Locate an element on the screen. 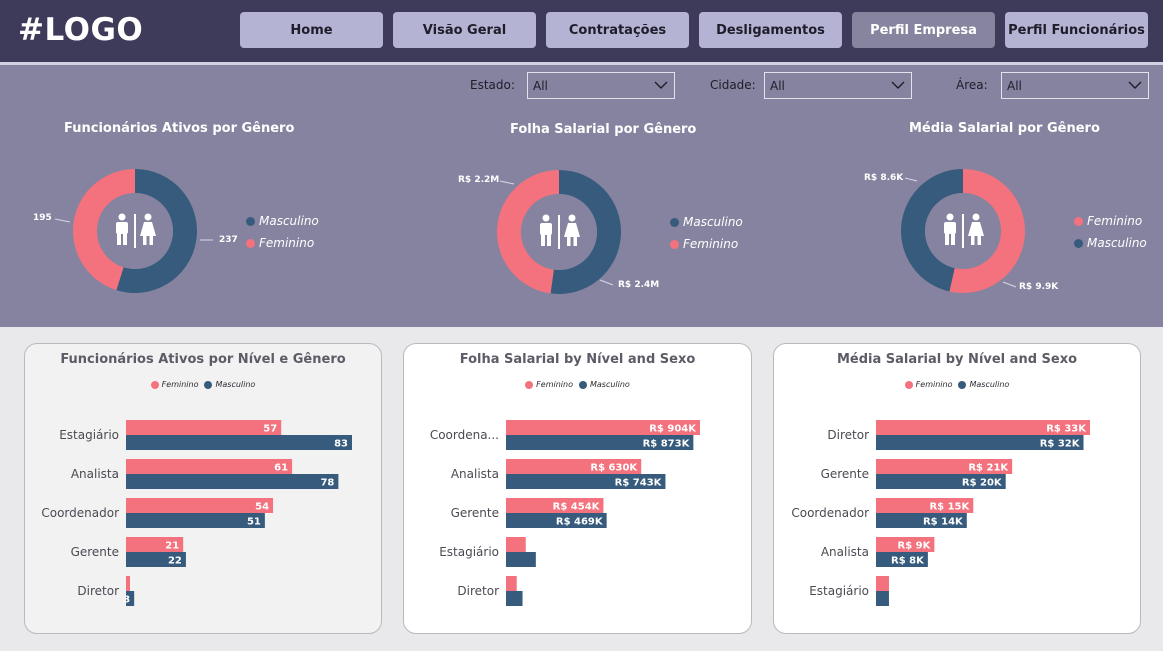 This screenshot has height=651, width=1163. bar-value-label: 22 is located at coordinates (175, 561).